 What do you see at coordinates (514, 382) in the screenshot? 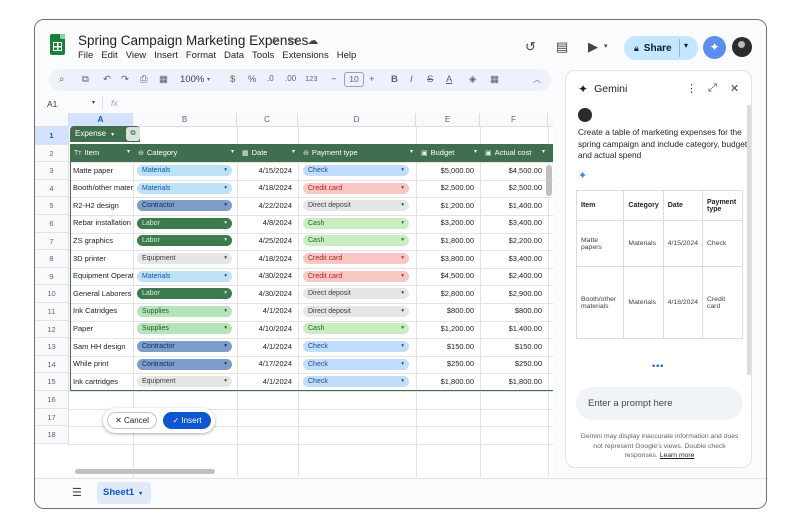
I see `cell-actual-cost: $1,800.00` at bounding box center [514, 382].